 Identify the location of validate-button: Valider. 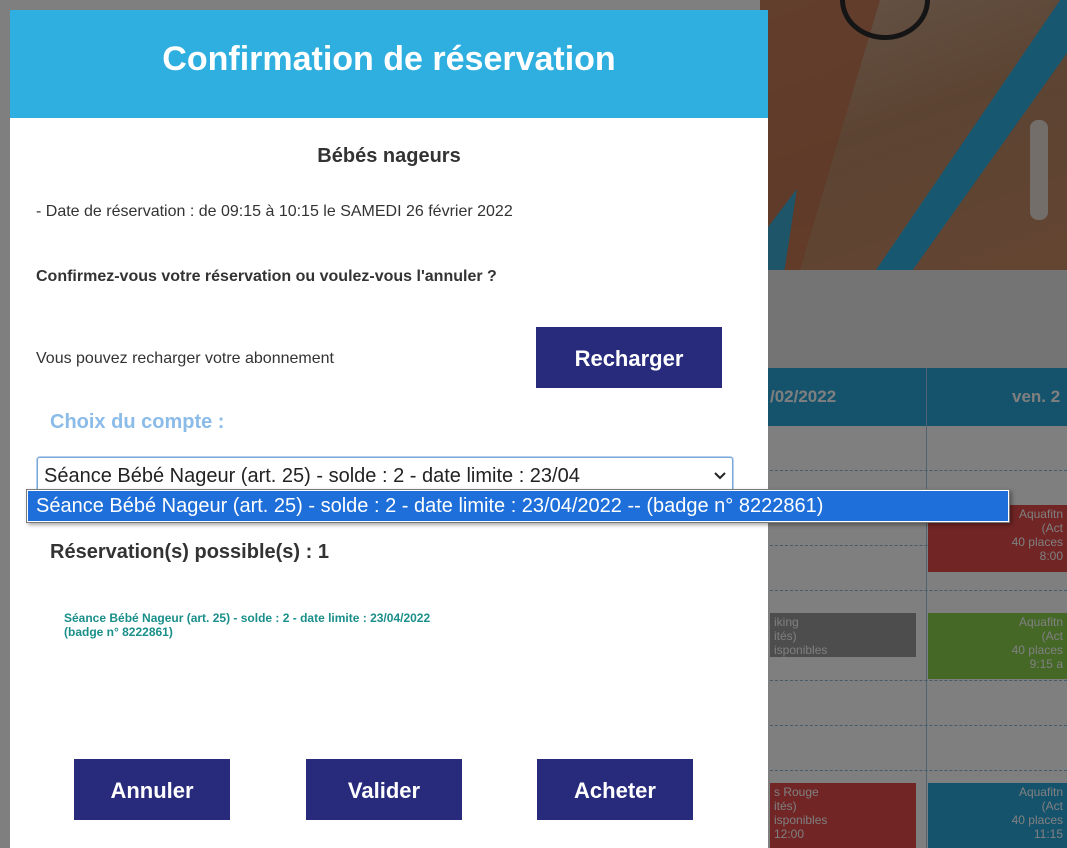
(384, 789).